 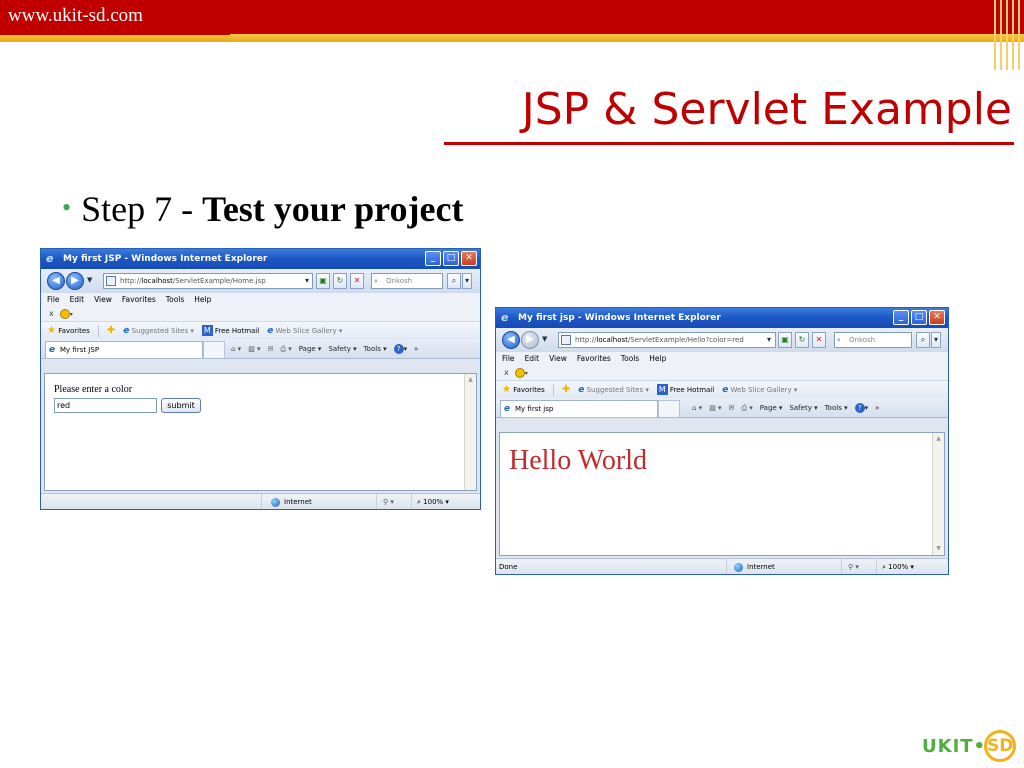 What do you see at coordinates (507, 409) in the screenshot?
I see `ie-tab-icon: e` at bounding box center [507, 409].